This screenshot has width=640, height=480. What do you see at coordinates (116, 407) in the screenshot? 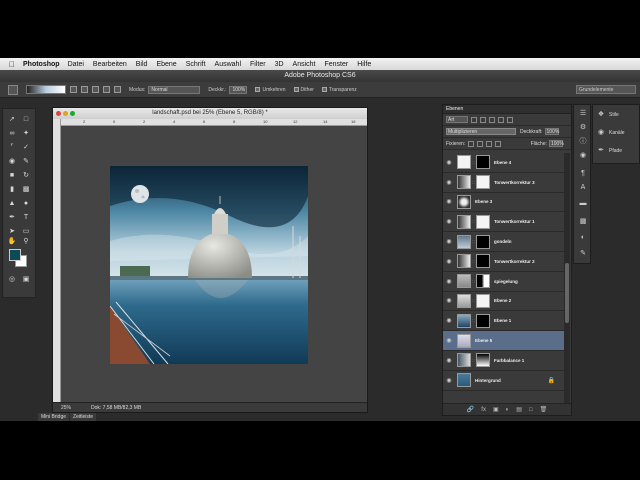
I see `document-info: Dok: 7,58 MB/82,3 MB` at bounding box center [116, 407].